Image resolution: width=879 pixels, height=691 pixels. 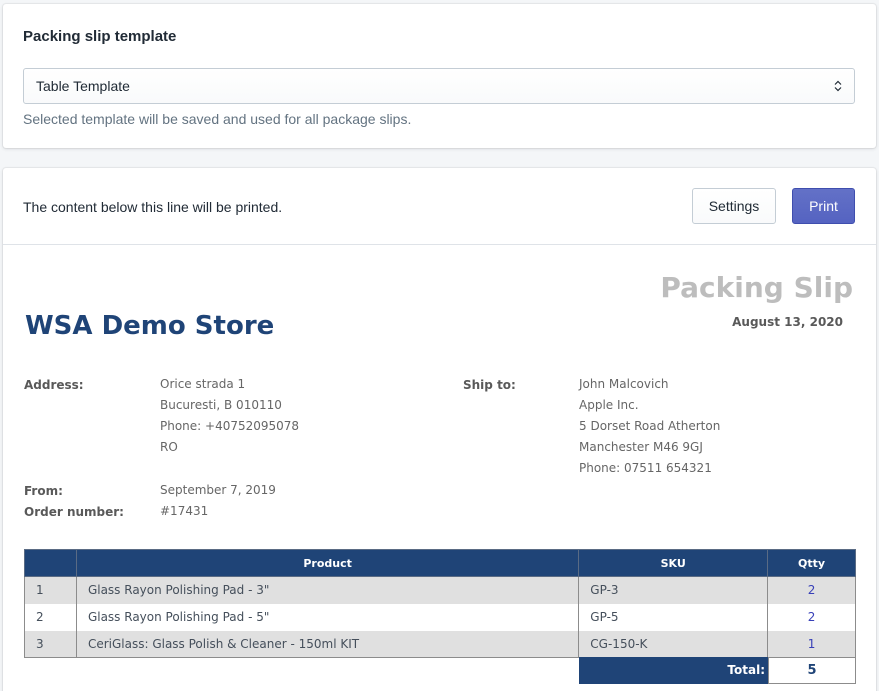 I want to click on ship-to-line: Phone: 07511 654321, so click(x=645, y=468).